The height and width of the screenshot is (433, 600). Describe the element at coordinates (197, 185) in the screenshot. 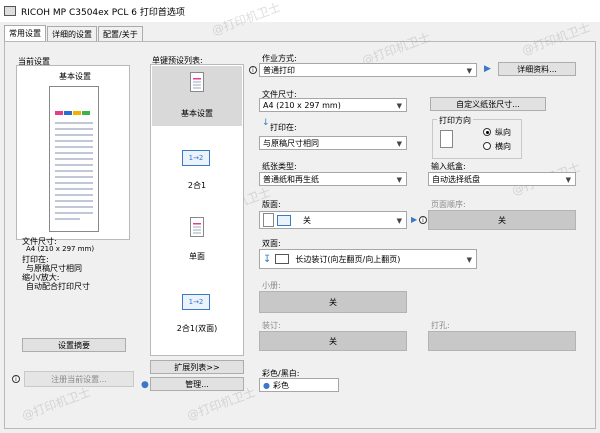

I see `preset-item-label: 2合1` at that location.